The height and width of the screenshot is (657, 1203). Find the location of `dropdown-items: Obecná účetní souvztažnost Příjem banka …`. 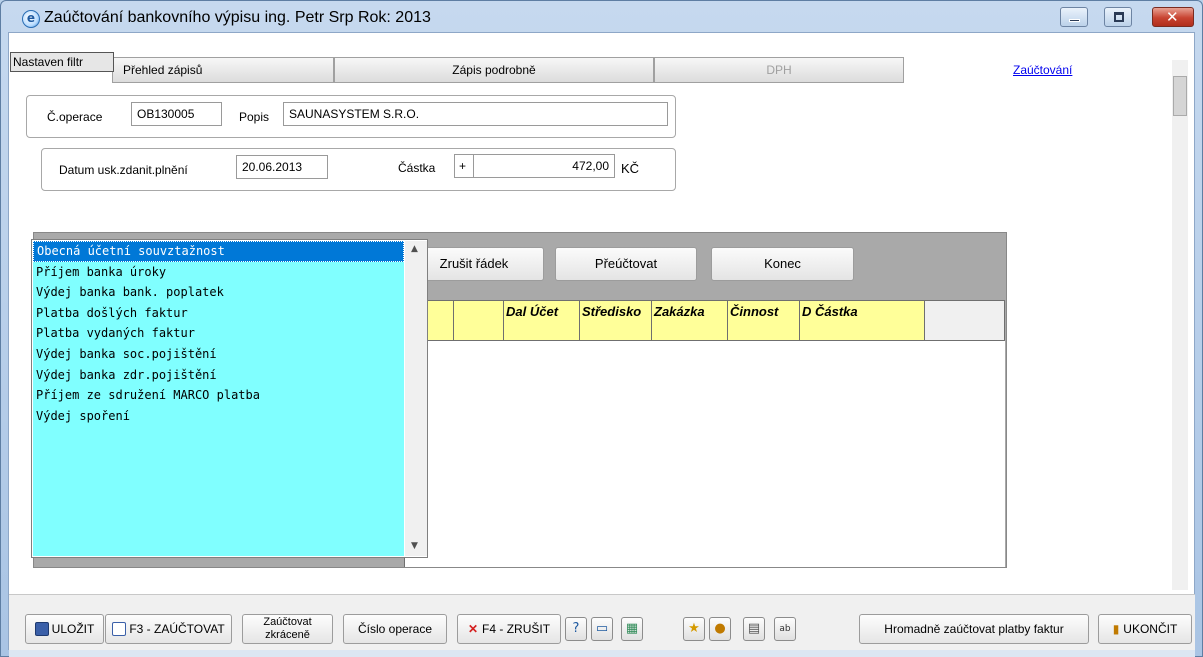

dropdown-items: Obecná účetní souvztažnost Příjem banka … is located at coordinates (218, 398).